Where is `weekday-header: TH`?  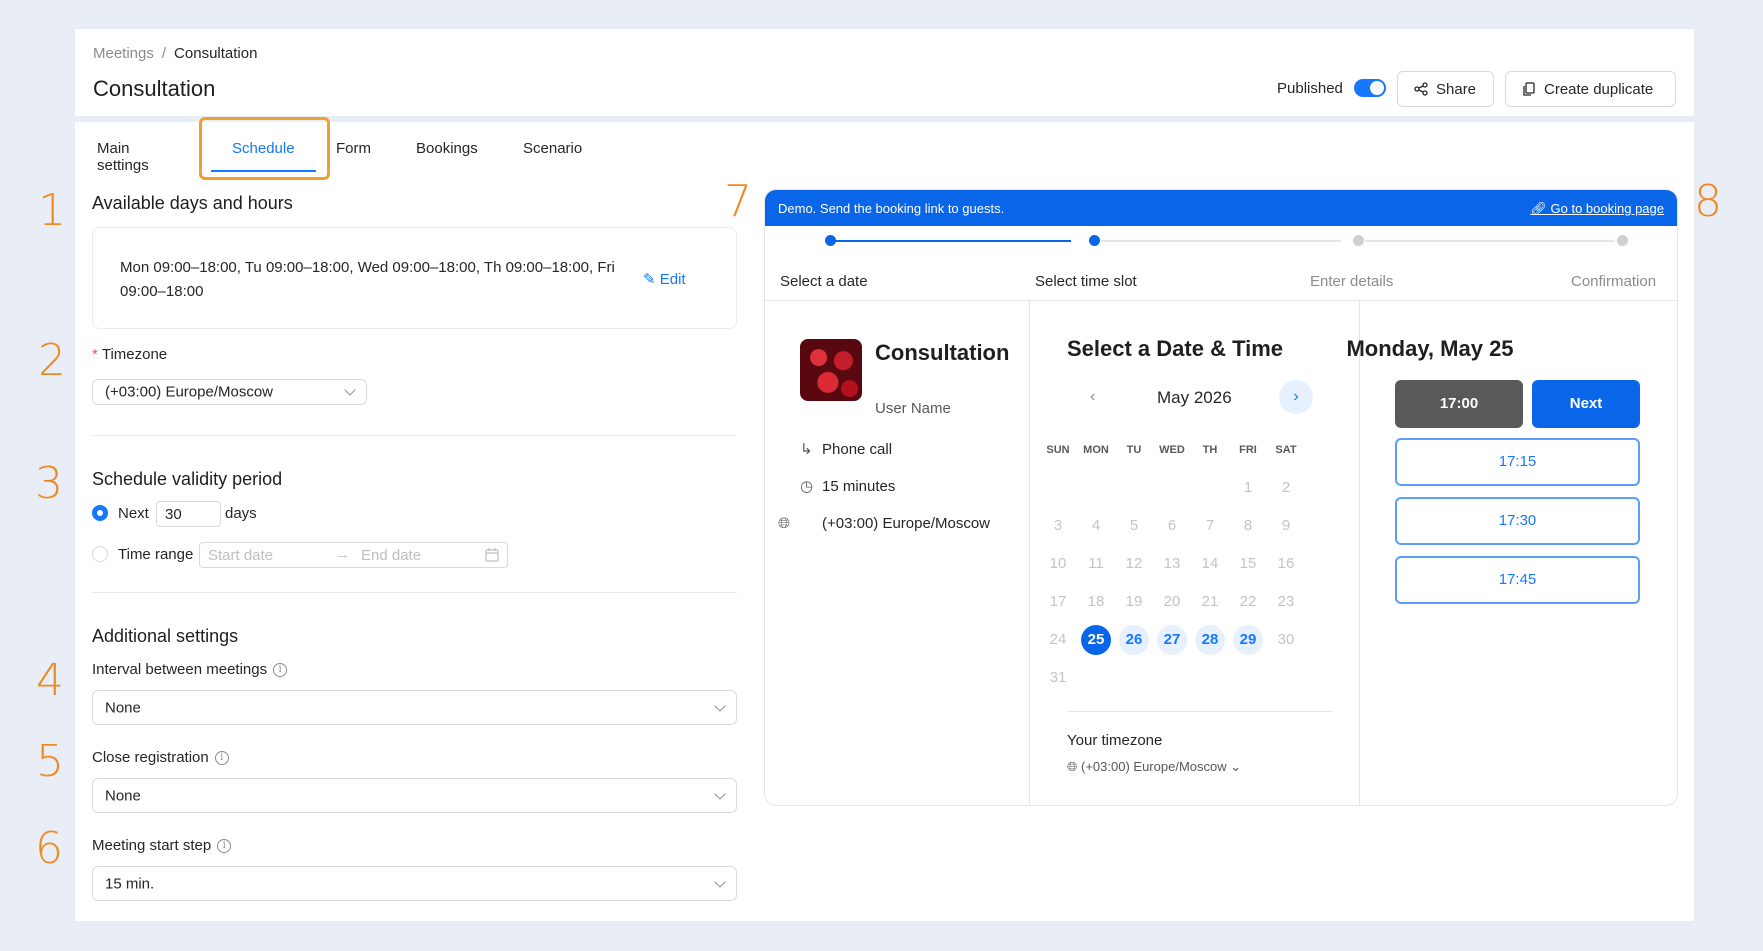
weekday-header: TH is located at coordinates (1210, 450).